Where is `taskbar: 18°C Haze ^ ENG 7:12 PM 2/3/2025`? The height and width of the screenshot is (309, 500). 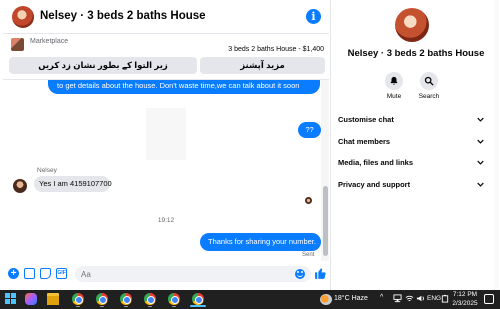
taskbar: 18°C Haze ^ ENG 7:12 PM 2/3/2025 is located at coordinates (250, 299).